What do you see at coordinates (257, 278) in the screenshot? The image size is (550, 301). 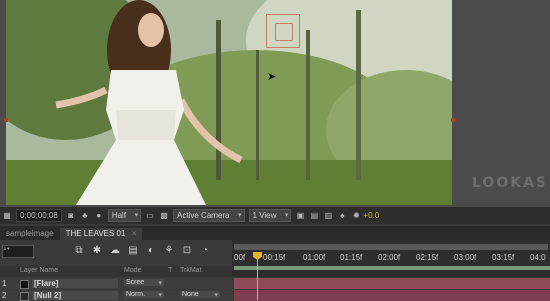 I see `playhead-line` at bounding box center [257, 278].